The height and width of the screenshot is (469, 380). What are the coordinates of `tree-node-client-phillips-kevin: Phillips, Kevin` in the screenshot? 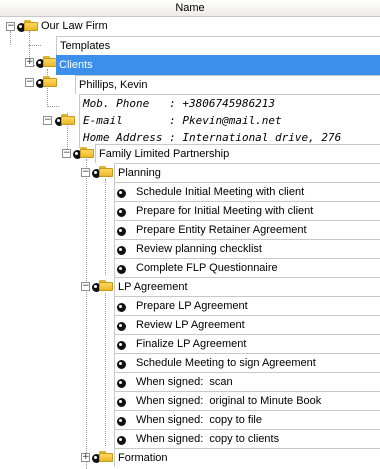 It's located at (227, 84).